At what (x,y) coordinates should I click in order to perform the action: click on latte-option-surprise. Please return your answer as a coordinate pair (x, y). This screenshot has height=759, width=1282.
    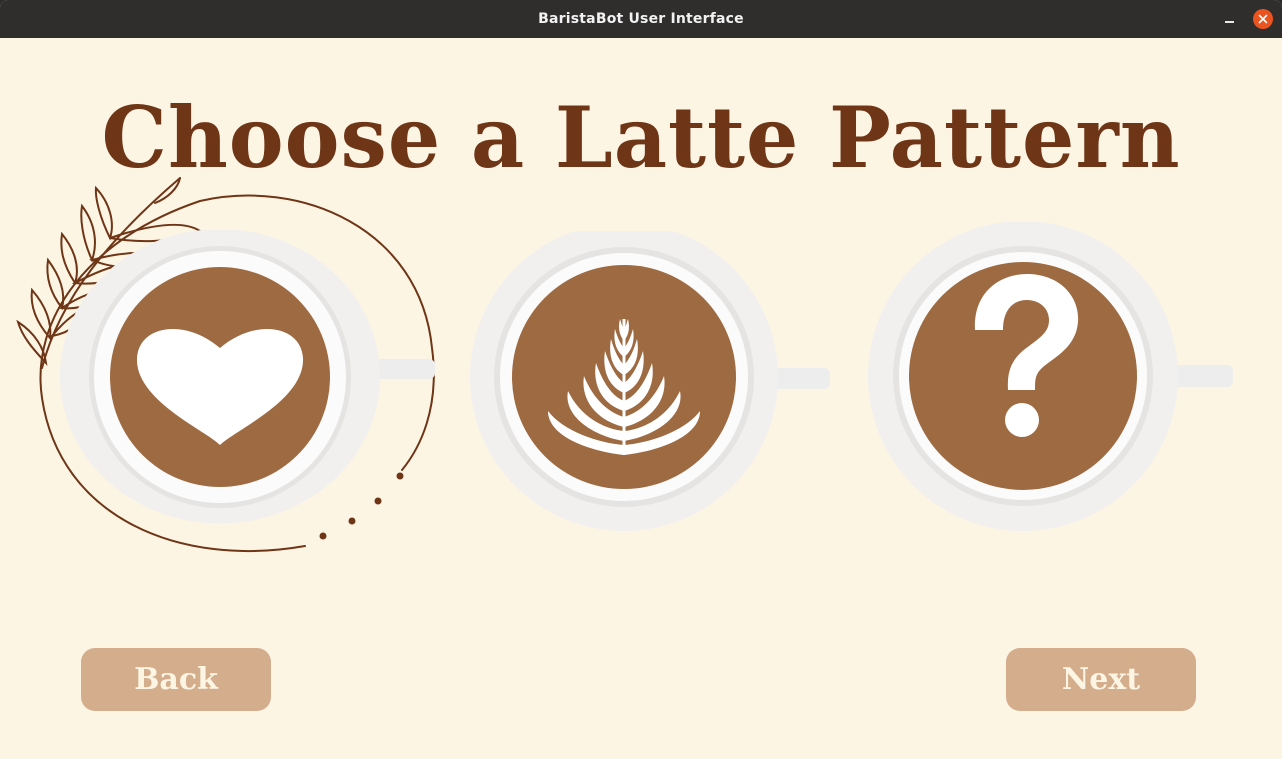
    Looking at the image, I should click on (1050, 377).